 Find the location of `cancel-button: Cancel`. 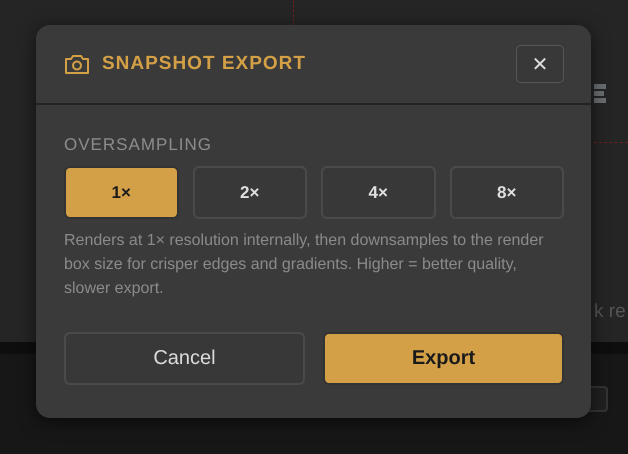

cancel-button: Cancel is located at coordinates (184, 358).